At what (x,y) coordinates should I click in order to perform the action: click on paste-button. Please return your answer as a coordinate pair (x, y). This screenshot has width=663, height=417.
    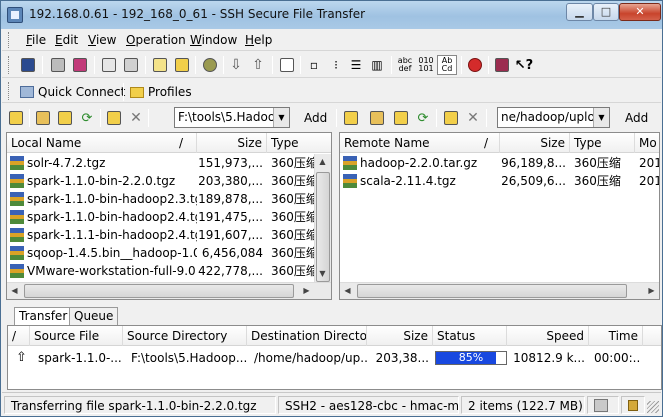
    Looking at the image, I should click on (131, 65).